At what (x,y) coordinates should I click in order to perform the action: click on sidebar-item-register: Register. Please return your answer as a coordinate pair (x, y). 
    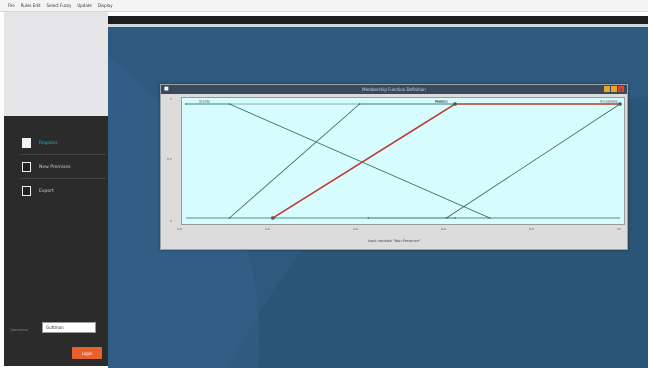
    Looking at the image, I should click on (64, 143).